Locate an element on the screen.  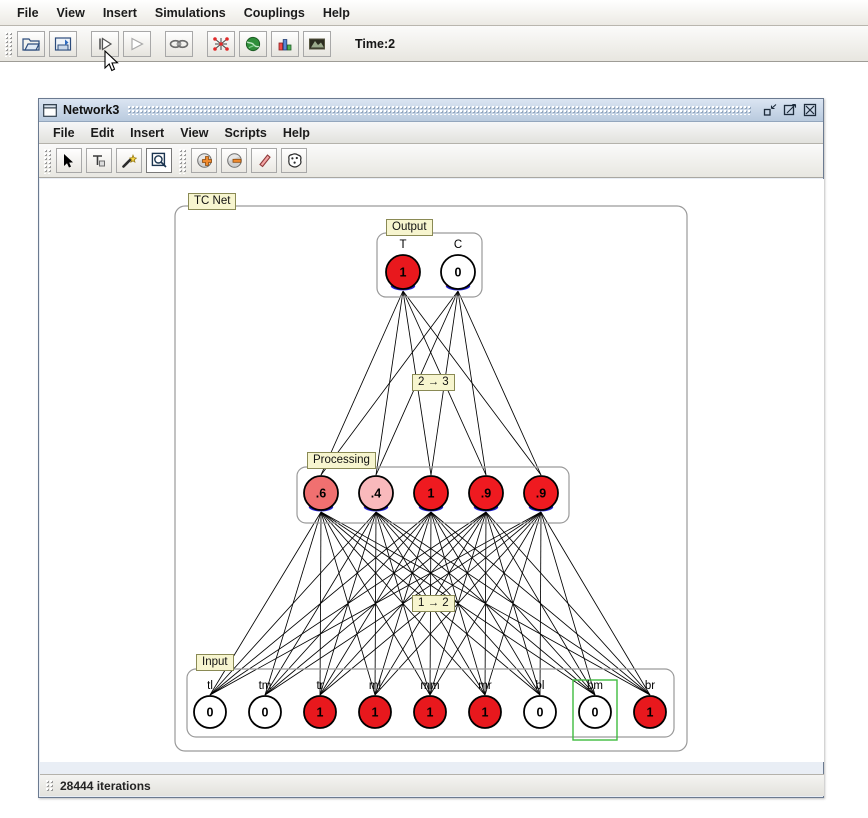
play-run-button is located at coordinates (137, 43).